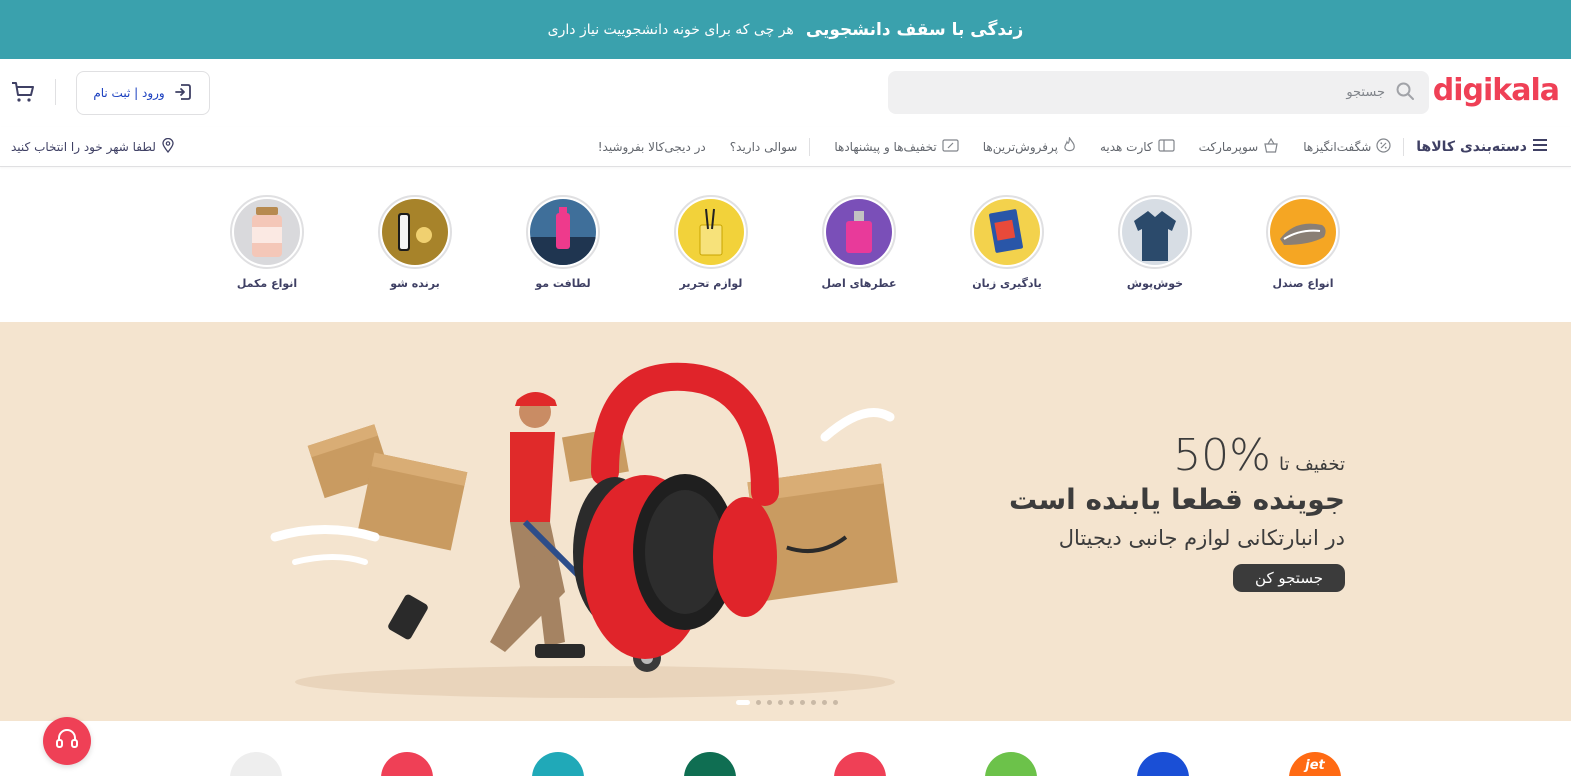 This screenshot has height=776, width=1571. I want to click on story-item: لوازم تحریر, so click(711, 242).